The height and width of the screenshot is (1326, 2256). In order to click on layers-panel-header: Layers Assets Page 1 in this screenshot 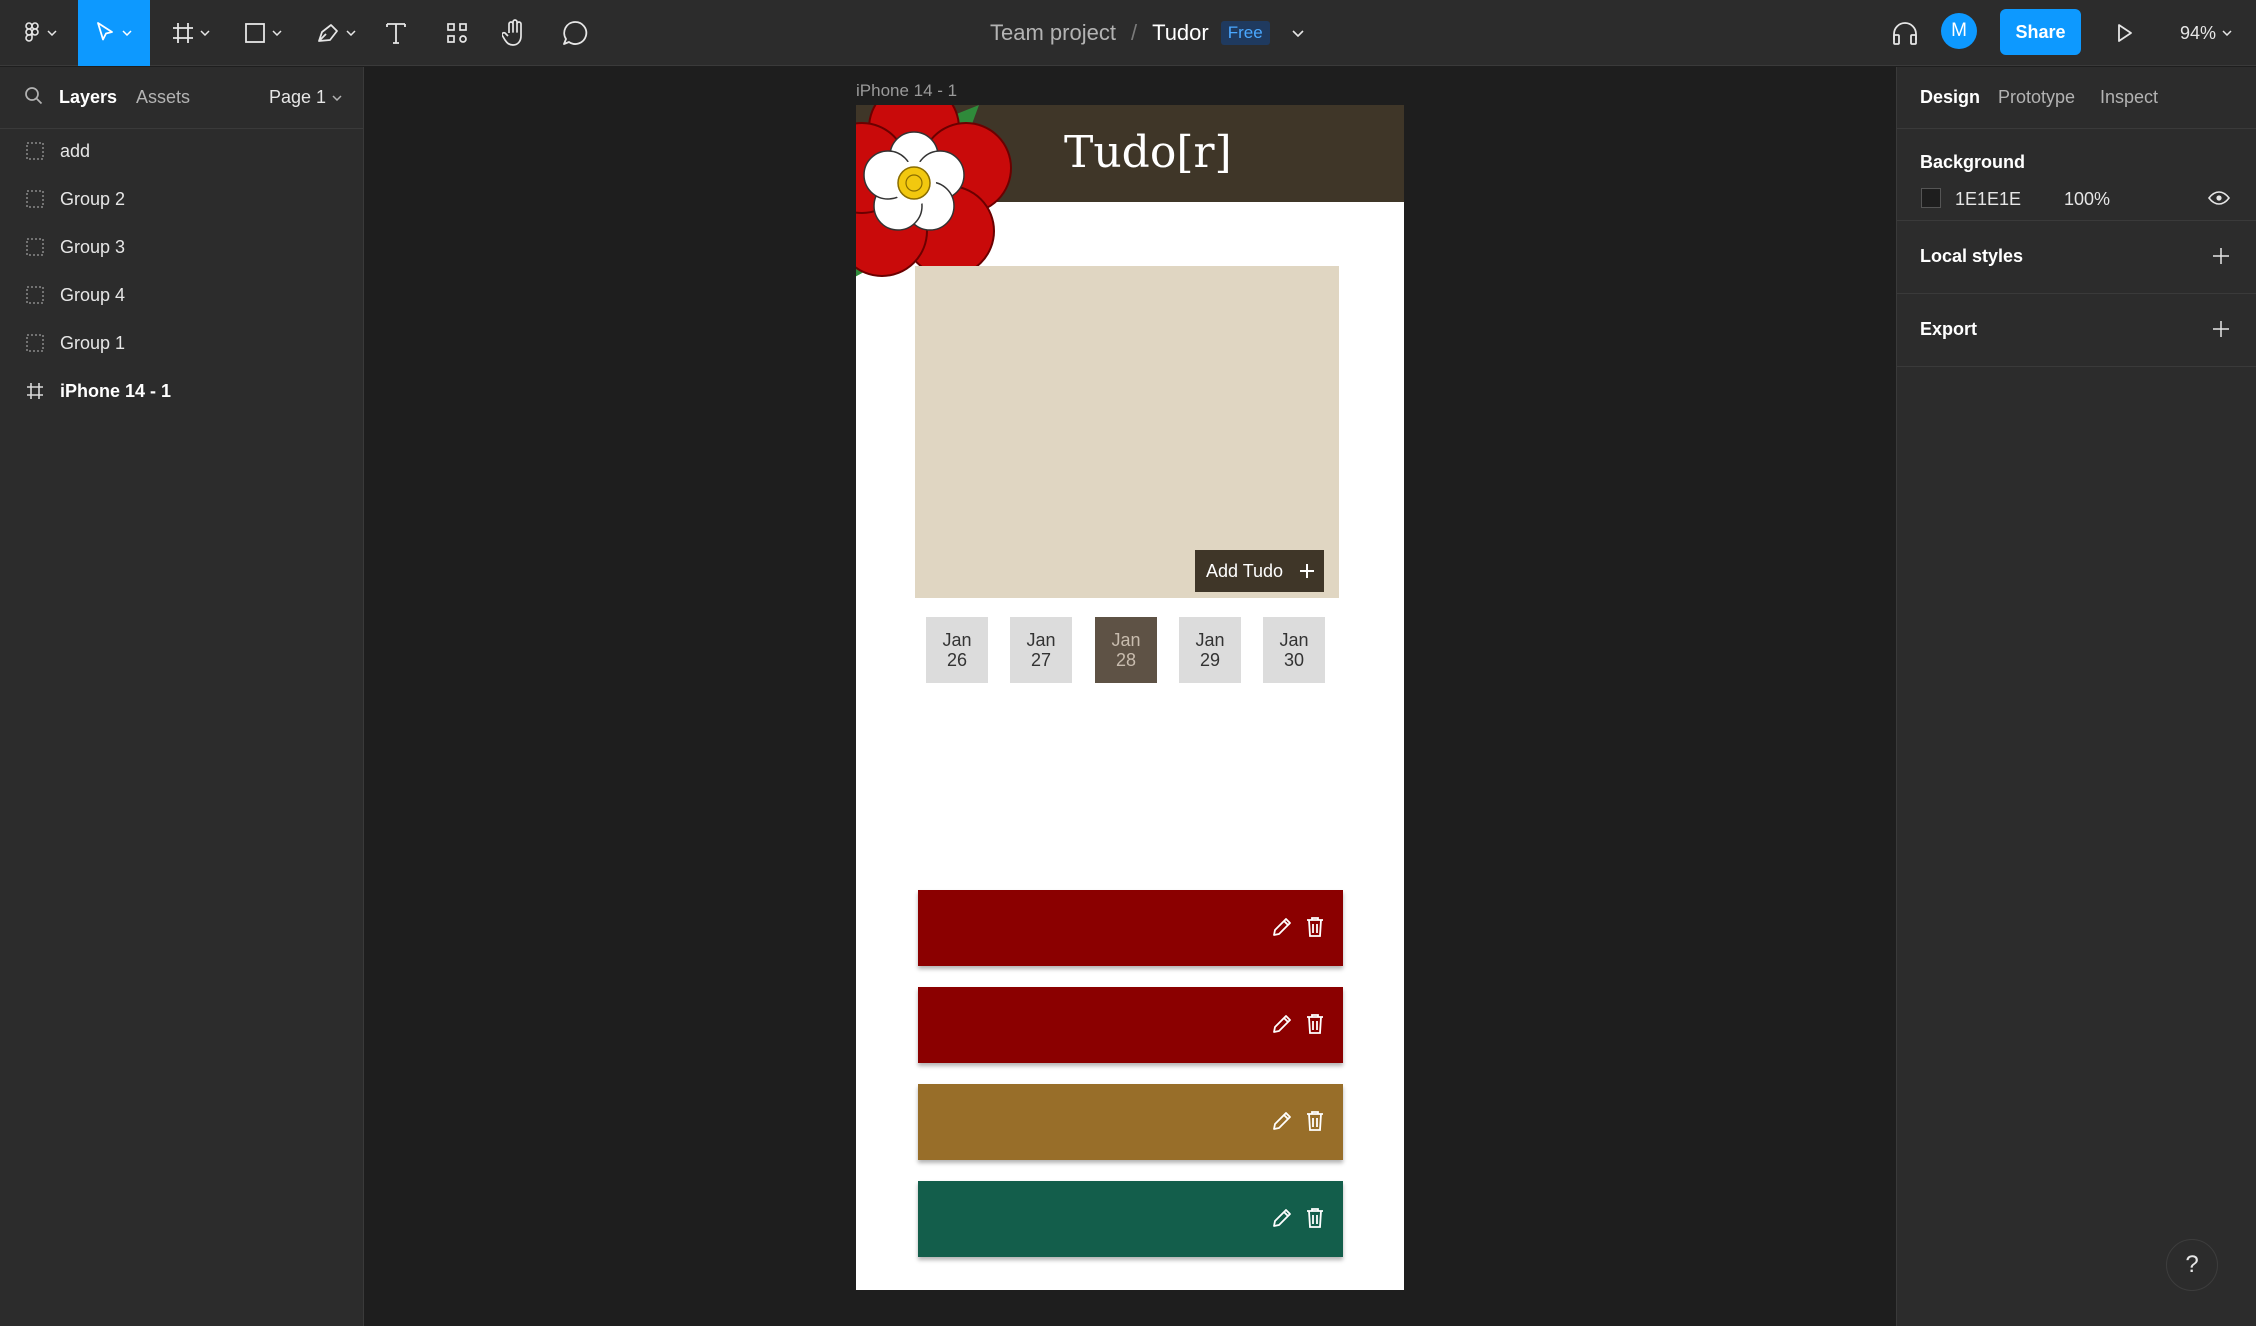, I will do `click(181, 98)`.